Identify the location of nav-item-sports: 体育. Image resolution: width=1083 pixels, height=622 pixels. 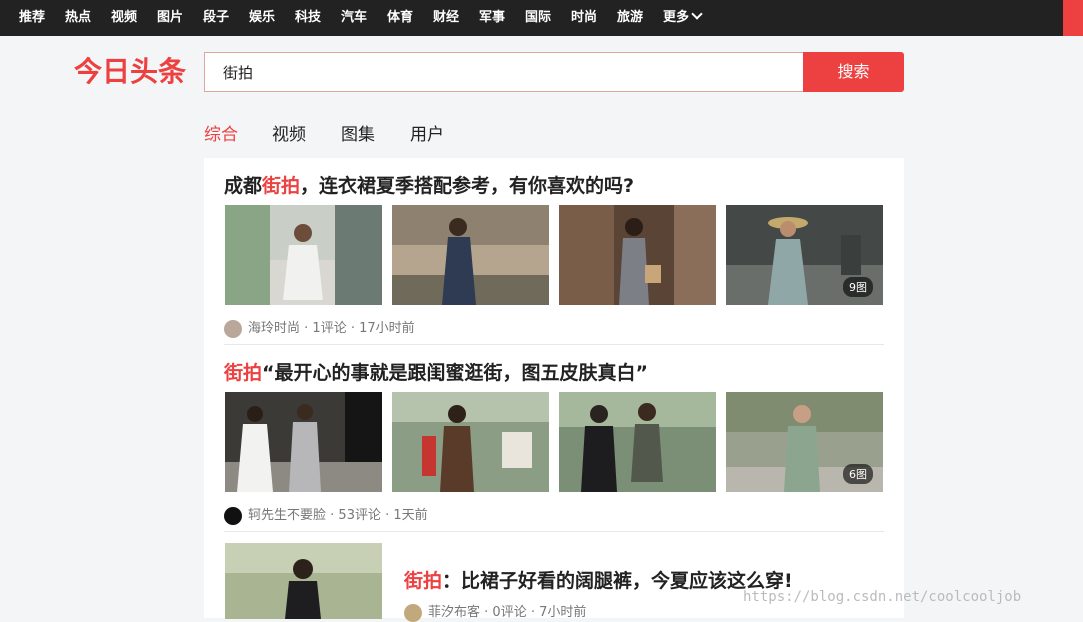
(400, 18).